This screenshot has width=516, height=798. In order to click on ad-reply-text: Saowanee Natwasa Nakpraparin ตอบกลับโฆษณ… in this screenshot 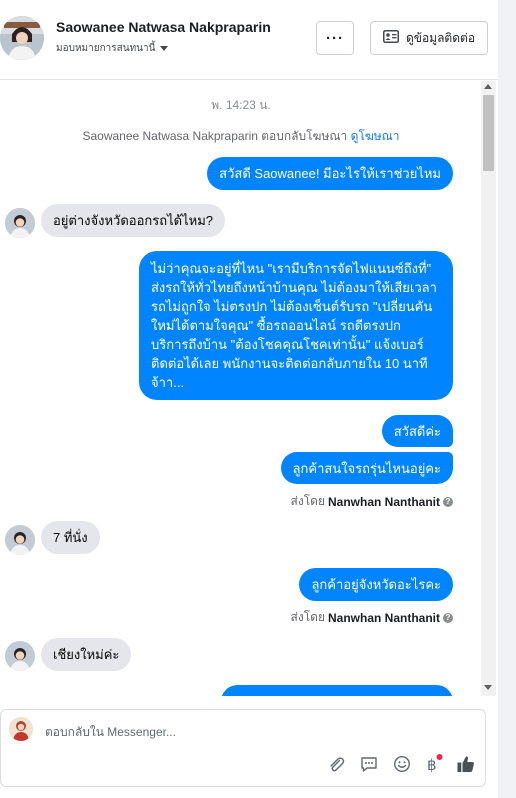, I will do `click(215, 136)`.